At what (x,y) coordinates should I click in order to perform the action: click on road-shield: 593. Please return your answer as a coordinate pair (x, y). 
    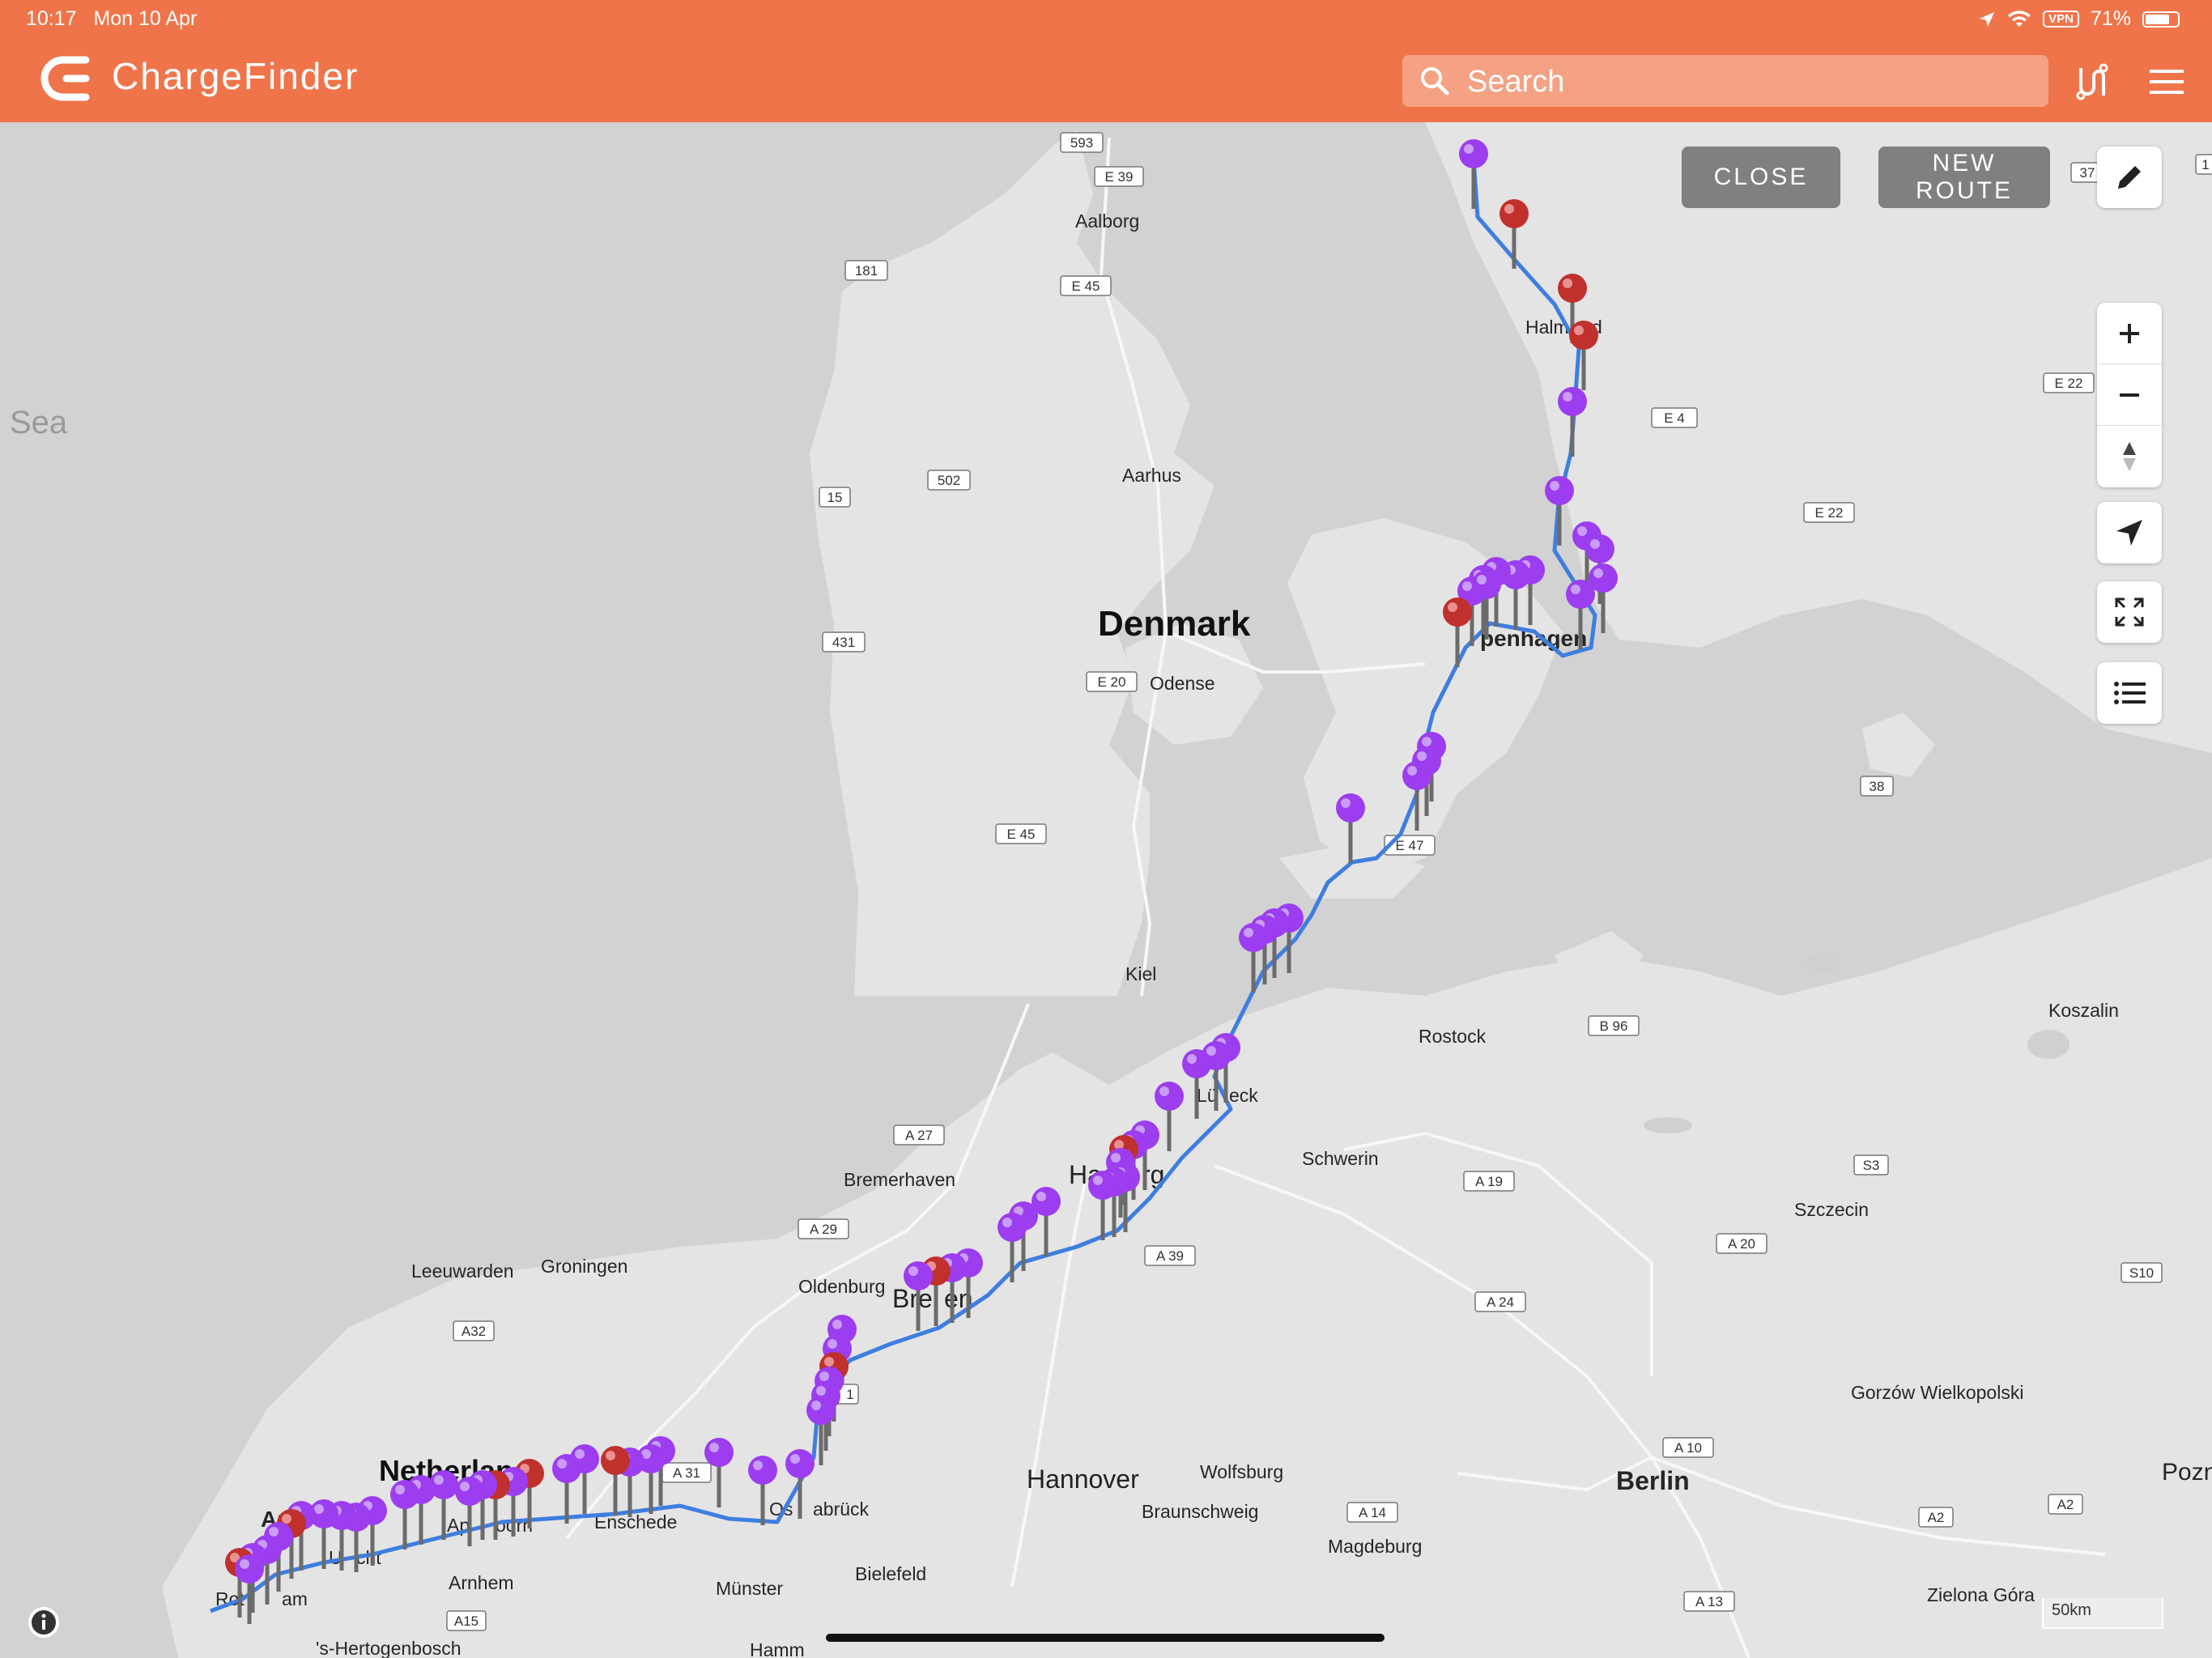
    Looking at the image, I should click on (1082, 142).